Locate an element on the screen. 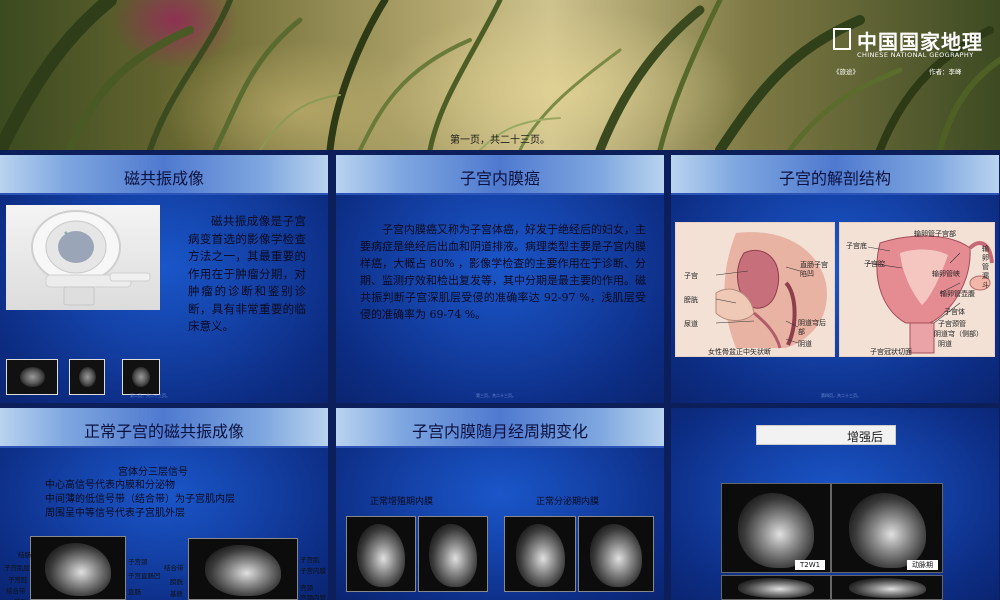 The width and height of the screenshot is (1000, 600). scan-label: 子宫内膜 is located at coordinates (313, 571).